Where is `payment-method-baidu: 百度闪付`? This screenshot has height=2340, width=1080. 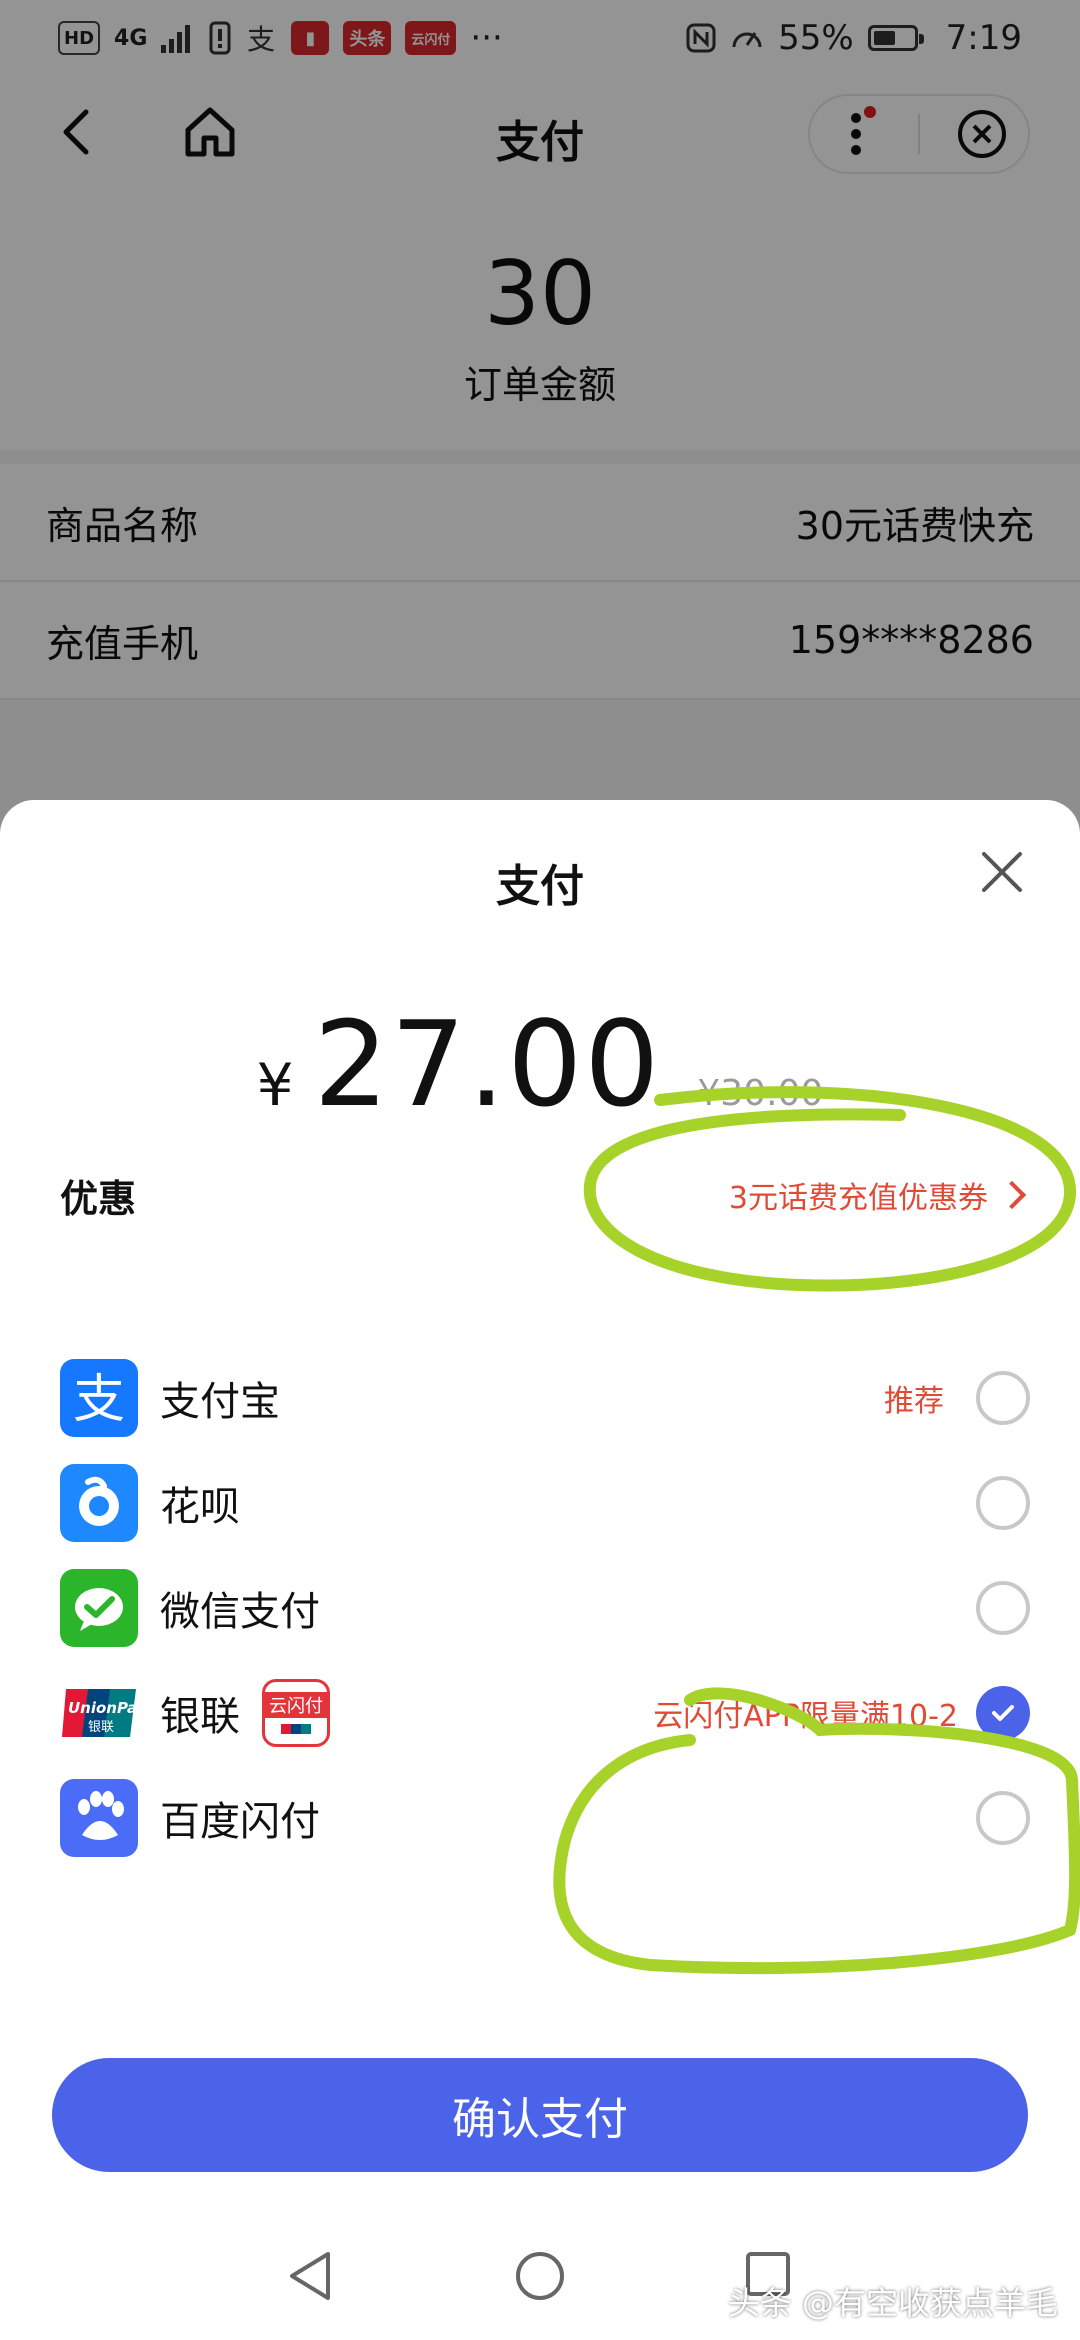
payment-method-baidu: 百度闪付 is located at coordinates (545, 1818).